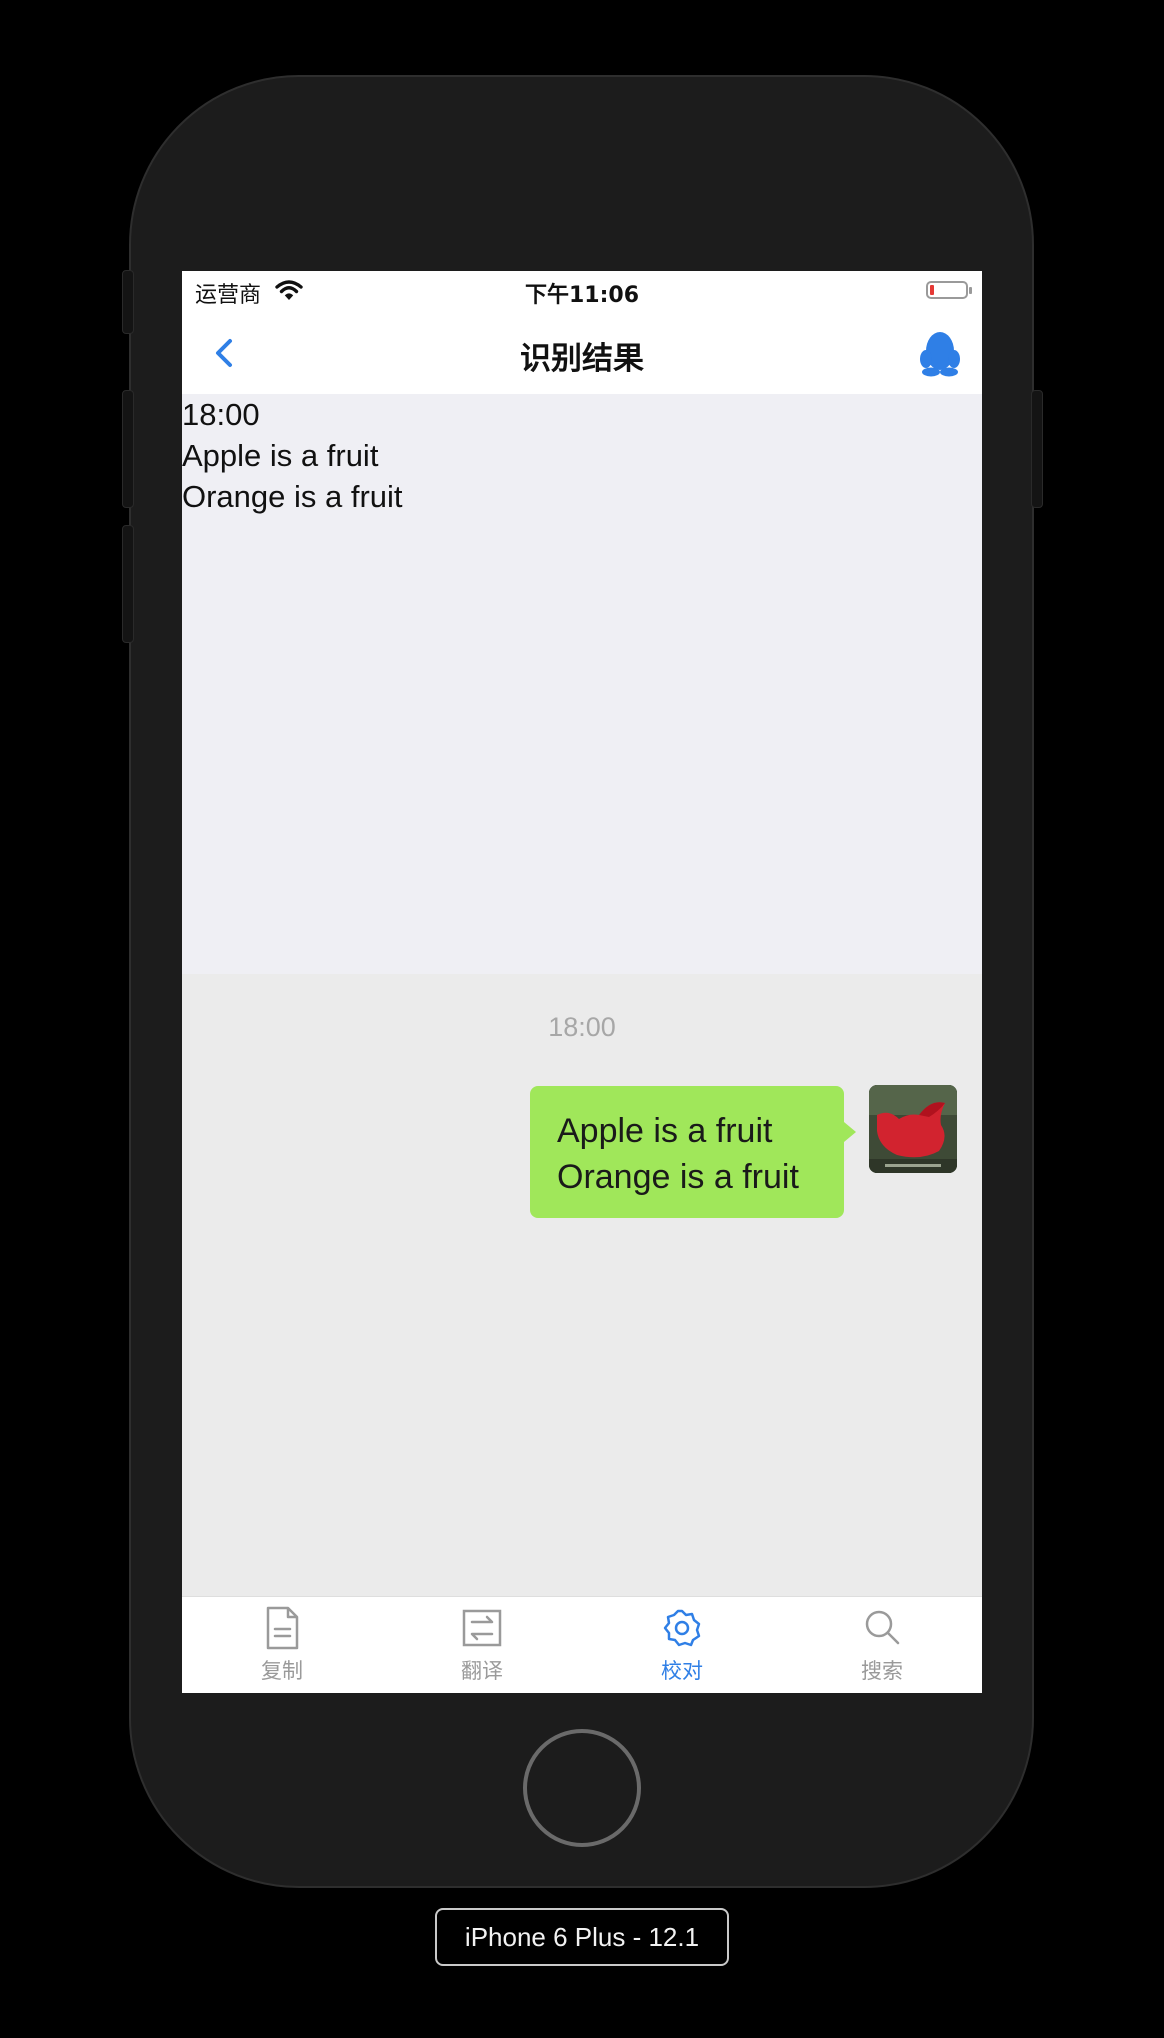 The width and height of the screenshot is (1164, 2038). What do you see at coordinates (128, 584) in the screenshot?
I see `volume-down-button` at bounding box center [128, 584].